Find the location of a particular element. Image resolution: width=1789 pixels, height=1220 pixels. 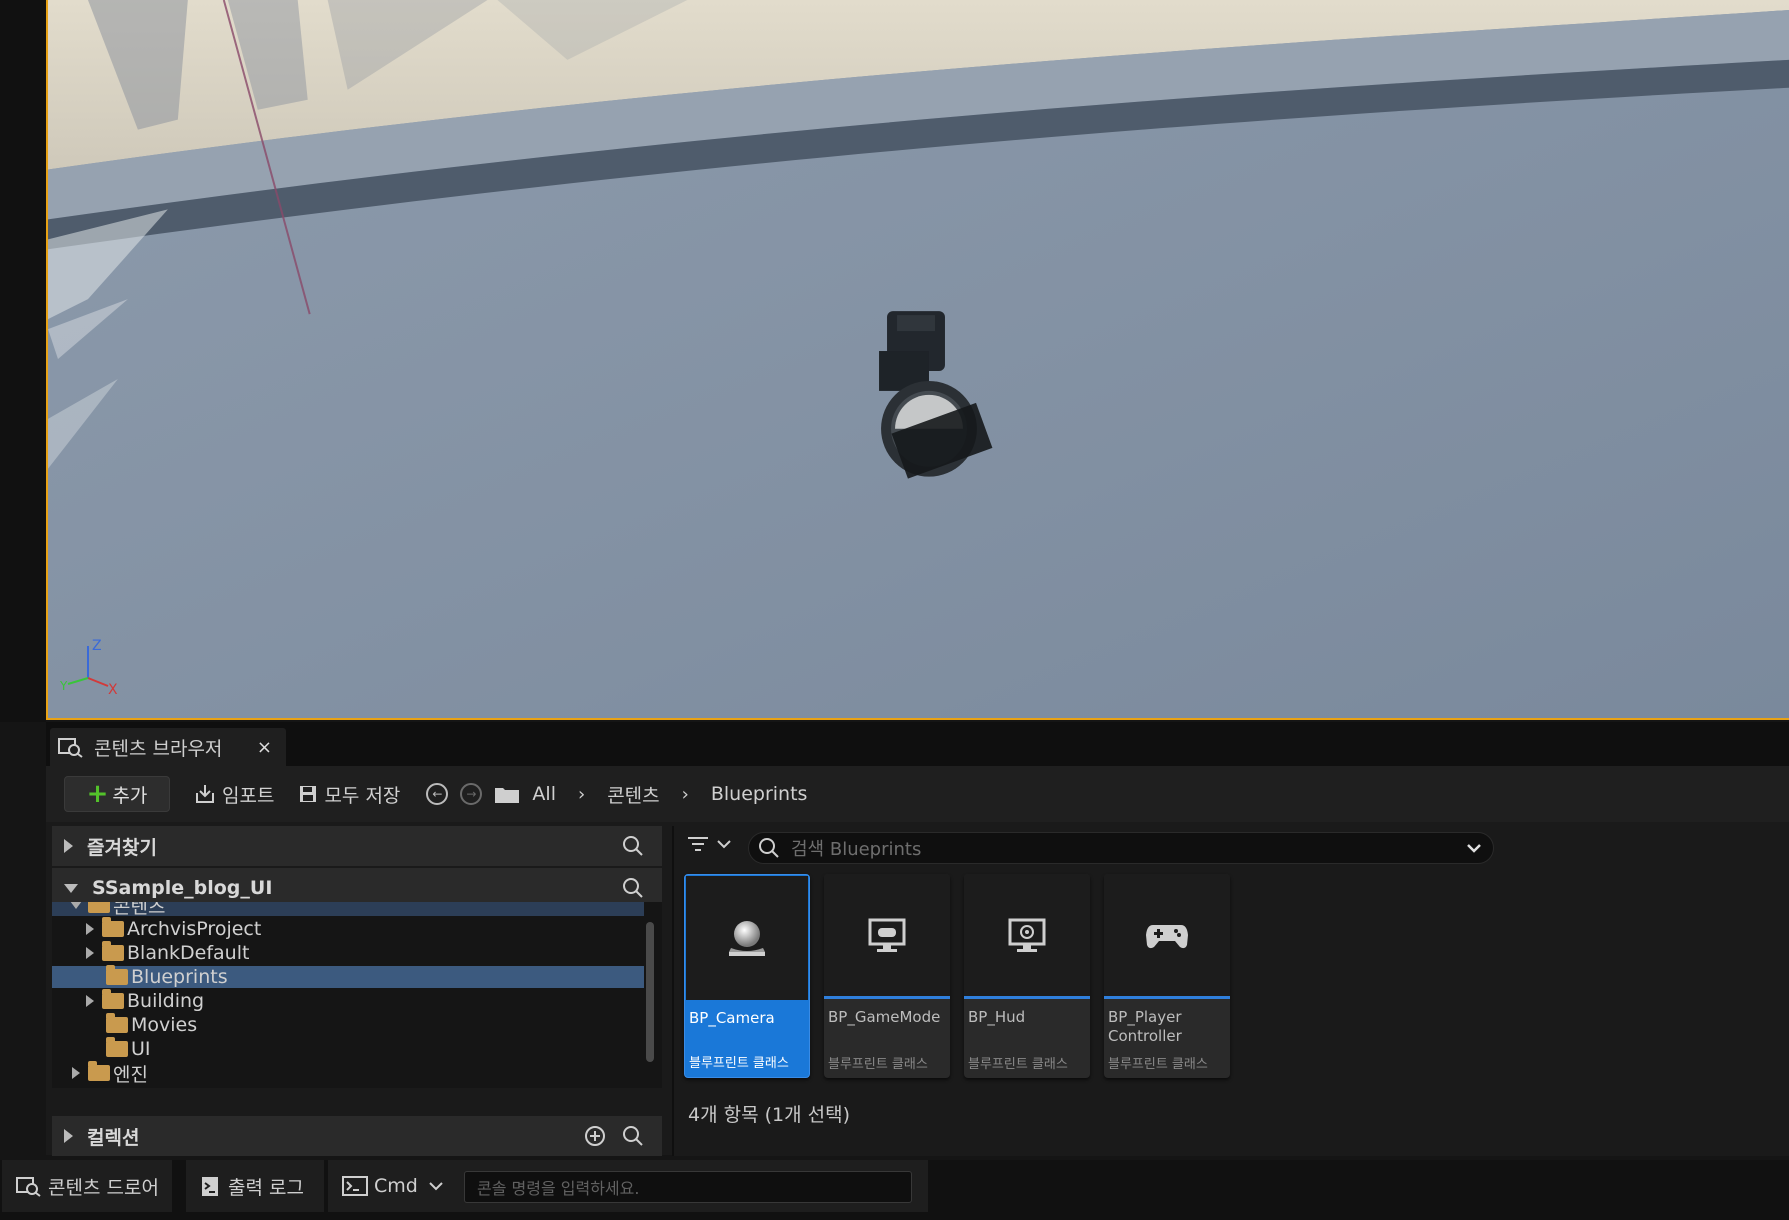

save-icon is located at coordinates (308, 794).